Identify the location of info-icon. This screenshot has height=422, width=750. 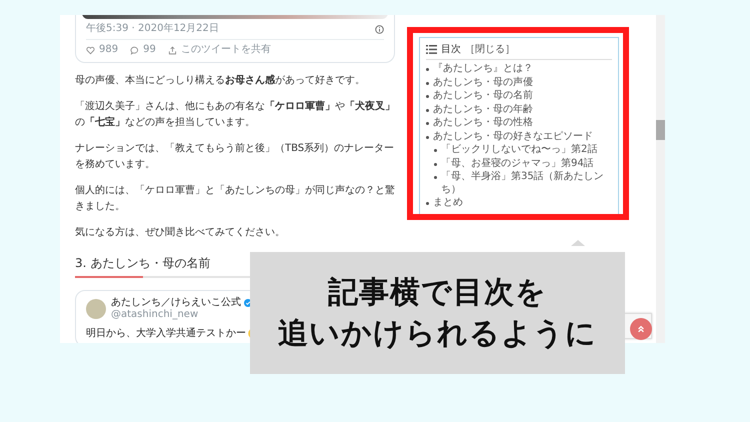
(379, 29).